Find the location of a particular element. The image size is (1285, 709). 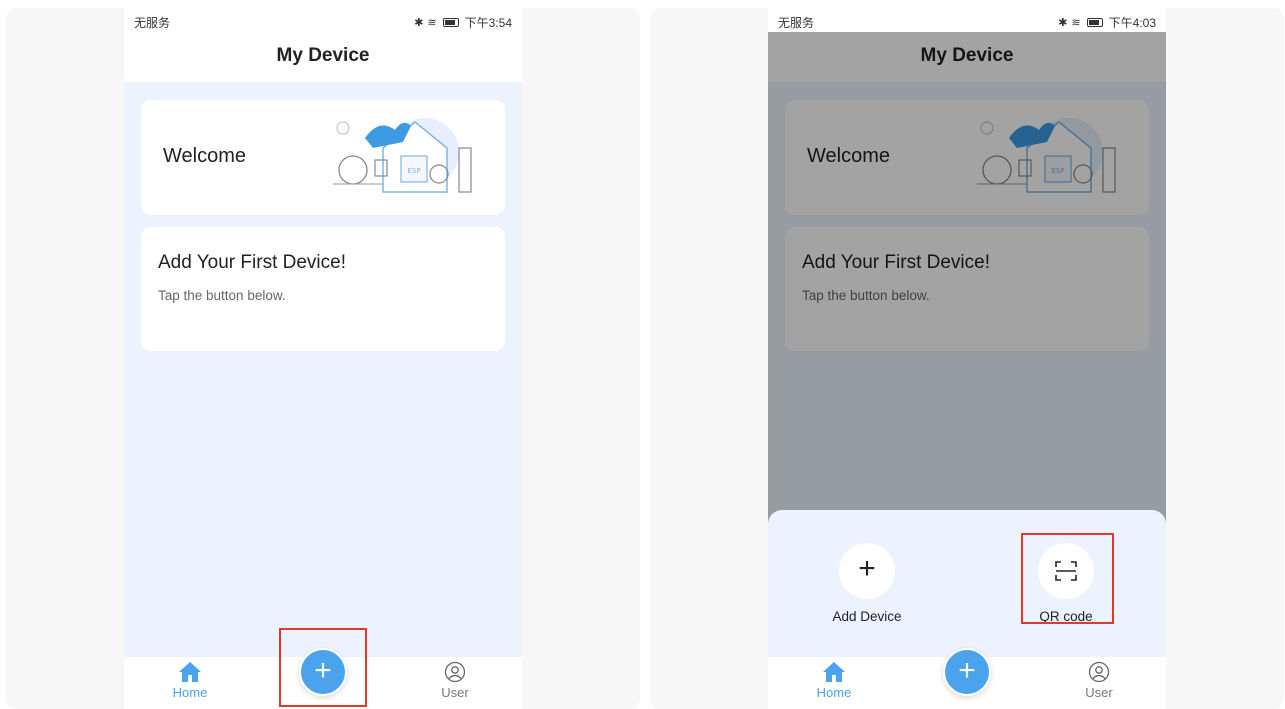

plus-icon: + is located at coordinates (867, 568).